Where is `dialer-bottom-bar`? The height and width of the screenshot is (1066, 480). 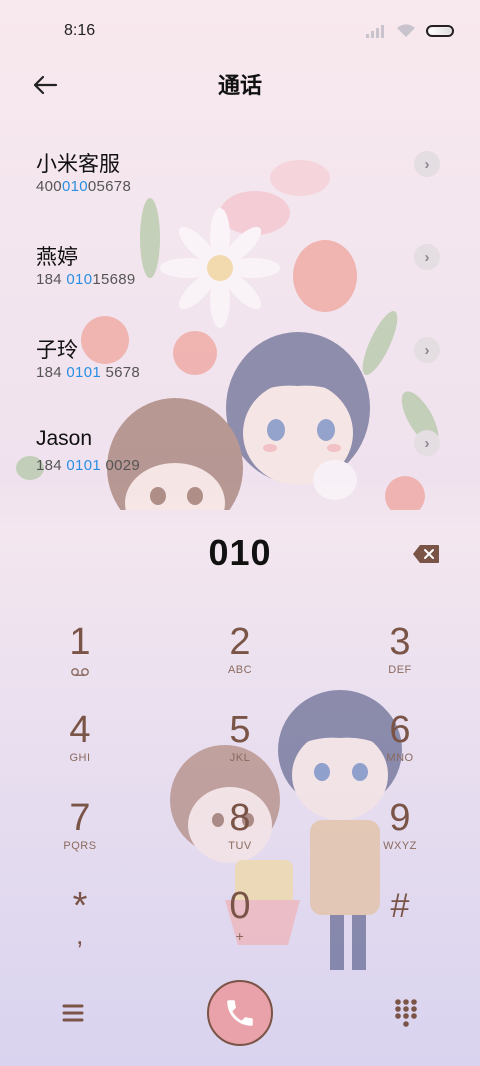 dialer-bottom-bar is located at coordinates (240, 1013).